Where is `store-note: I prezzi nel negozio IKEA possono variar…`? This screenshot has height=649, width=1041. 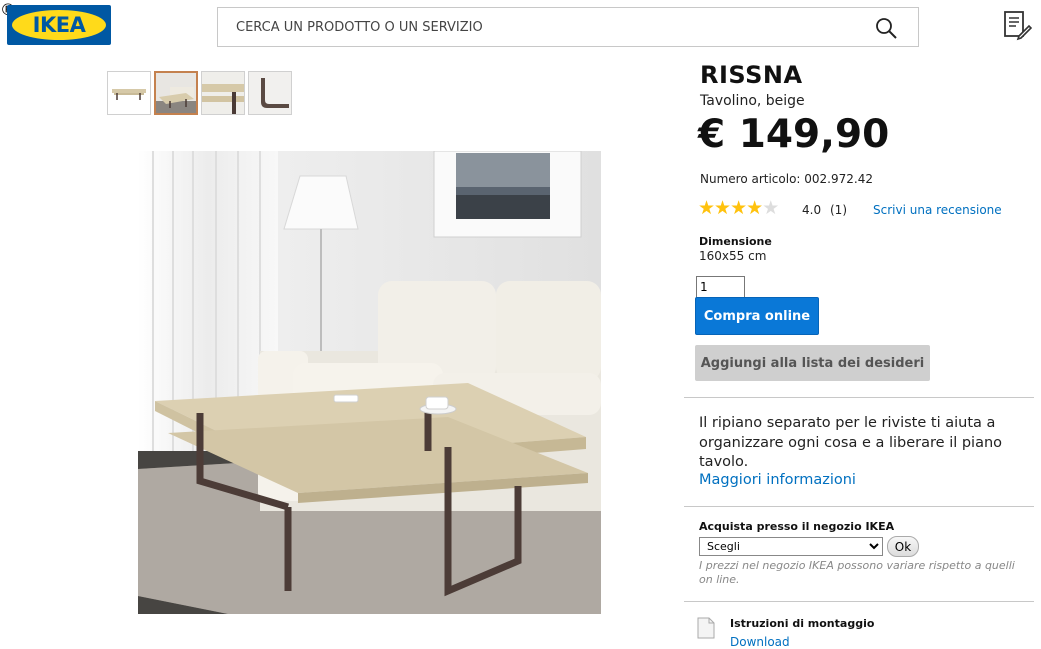
store-note: I prezzi nel negozio IKEA possono variar… is located at coordinates (857, 572).